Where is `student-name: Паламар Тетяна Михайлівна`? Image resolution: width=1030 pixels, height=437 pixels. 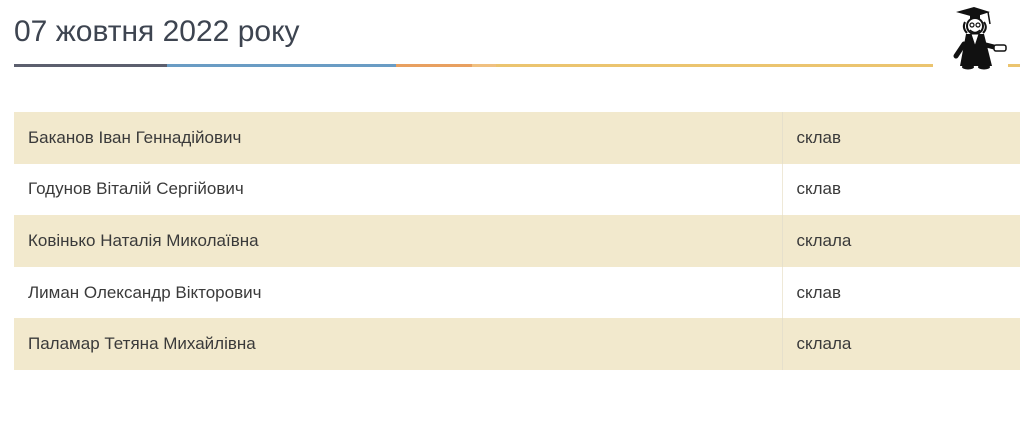
student-name: Паламар Тетяна Михайлівна is located at coordinates (398, 344).